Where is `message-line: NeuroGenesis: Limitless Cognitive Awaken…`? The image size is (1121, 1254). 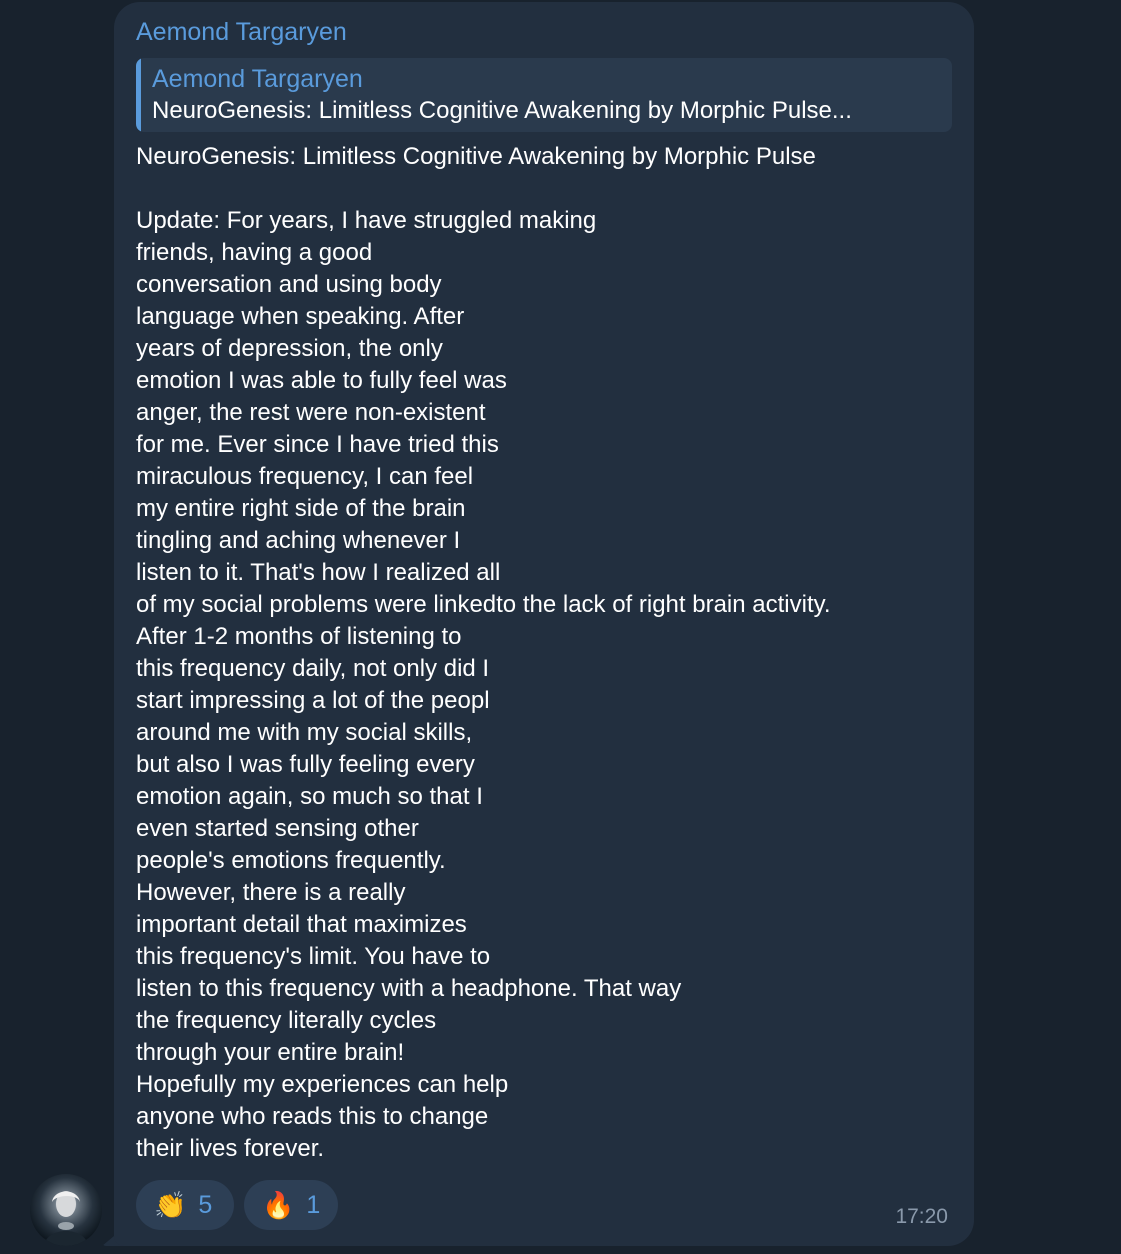
message-line: NeuroGenesis: Limitless Cognitive Awaken… is located at coordinates (476, 156).